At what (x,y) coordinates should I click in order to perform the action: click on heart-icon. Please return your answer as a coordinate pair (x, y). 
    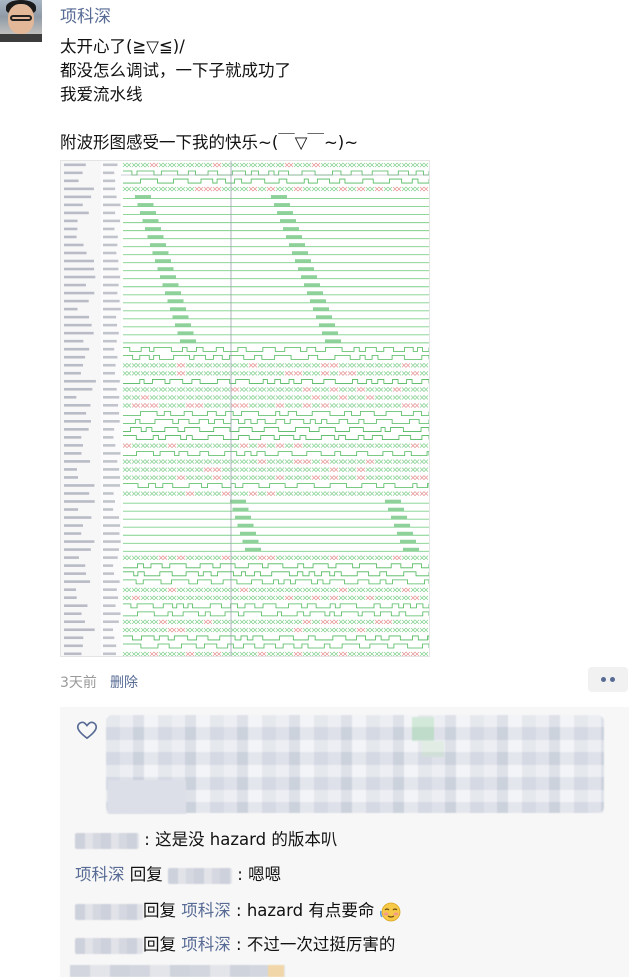
    Looking at the image, I should click on (87, 730).